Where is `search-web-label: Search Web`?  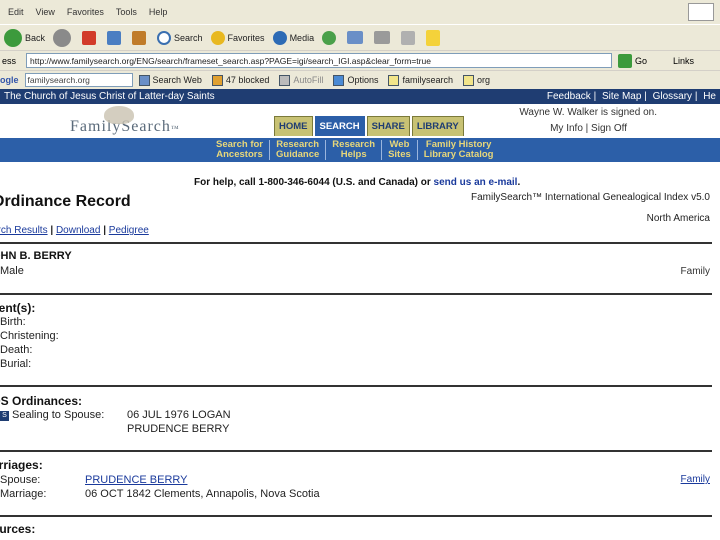
search-web-label: Search Web is located at coordinates (177, 80).